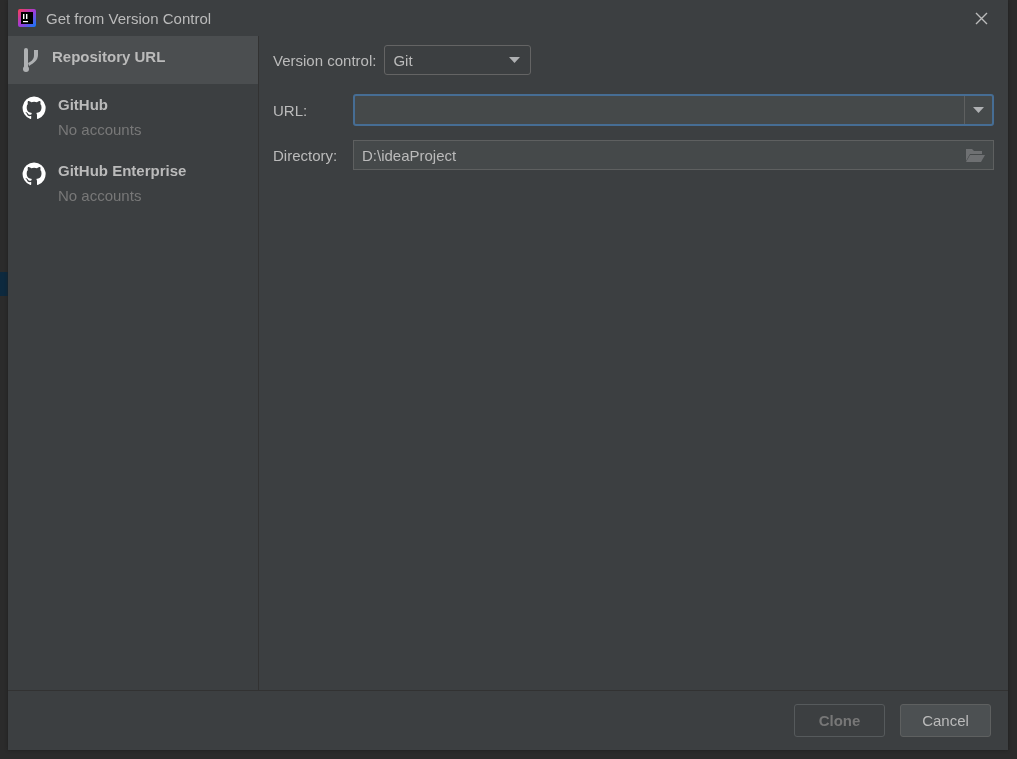 Image resolution: width=1017 pixels, height=759 pixels. Describe the element at coordinates (673, 110) in the screenshot. I see `url-field` at that location.